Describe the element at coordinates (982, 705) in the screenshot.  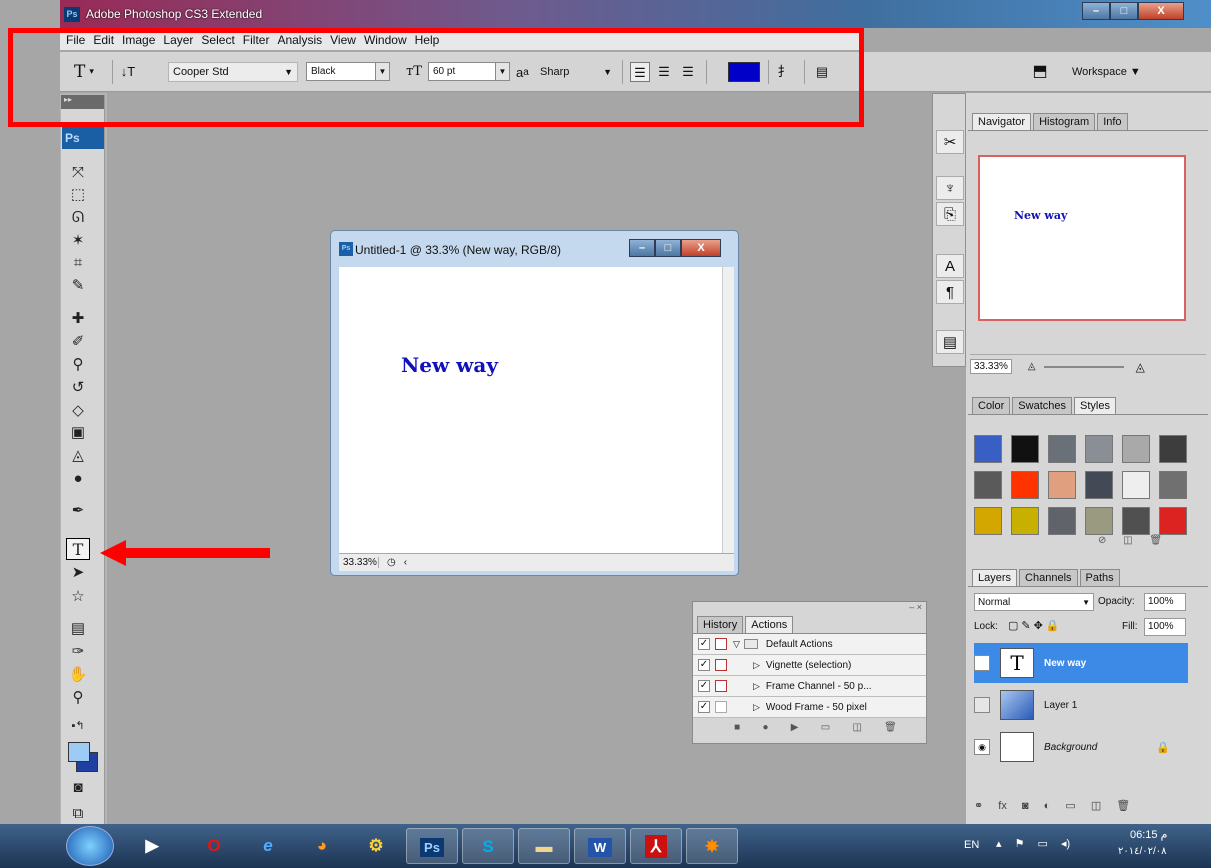
I see `eye-off-icon` at that location.